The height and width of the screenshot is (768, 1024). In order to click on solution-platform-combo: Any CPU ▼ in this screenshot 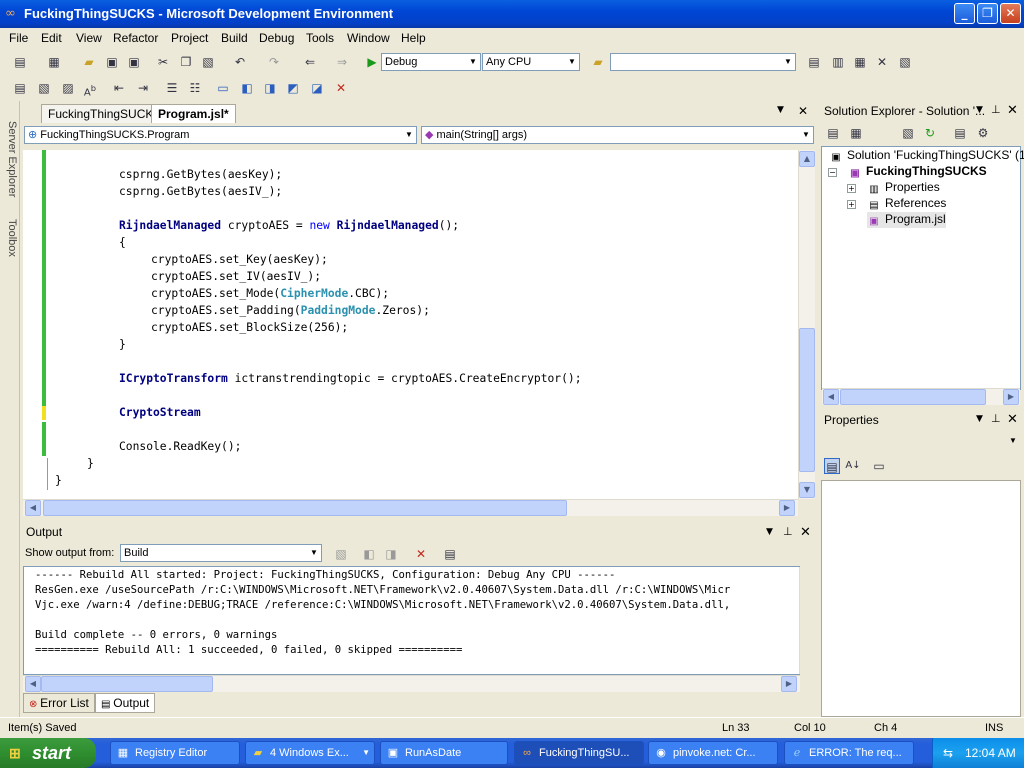, I will do `click(531, 62)`.